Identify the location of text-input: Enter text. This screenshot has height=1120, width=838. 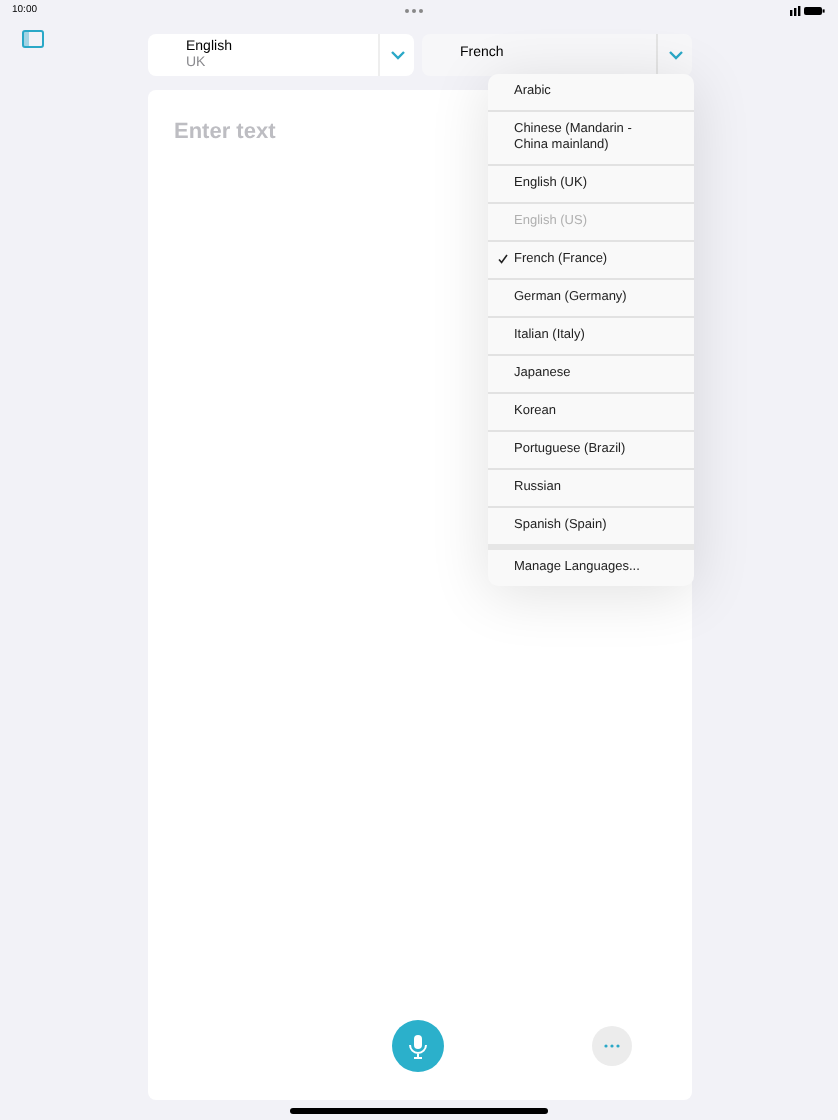
(324, 132).